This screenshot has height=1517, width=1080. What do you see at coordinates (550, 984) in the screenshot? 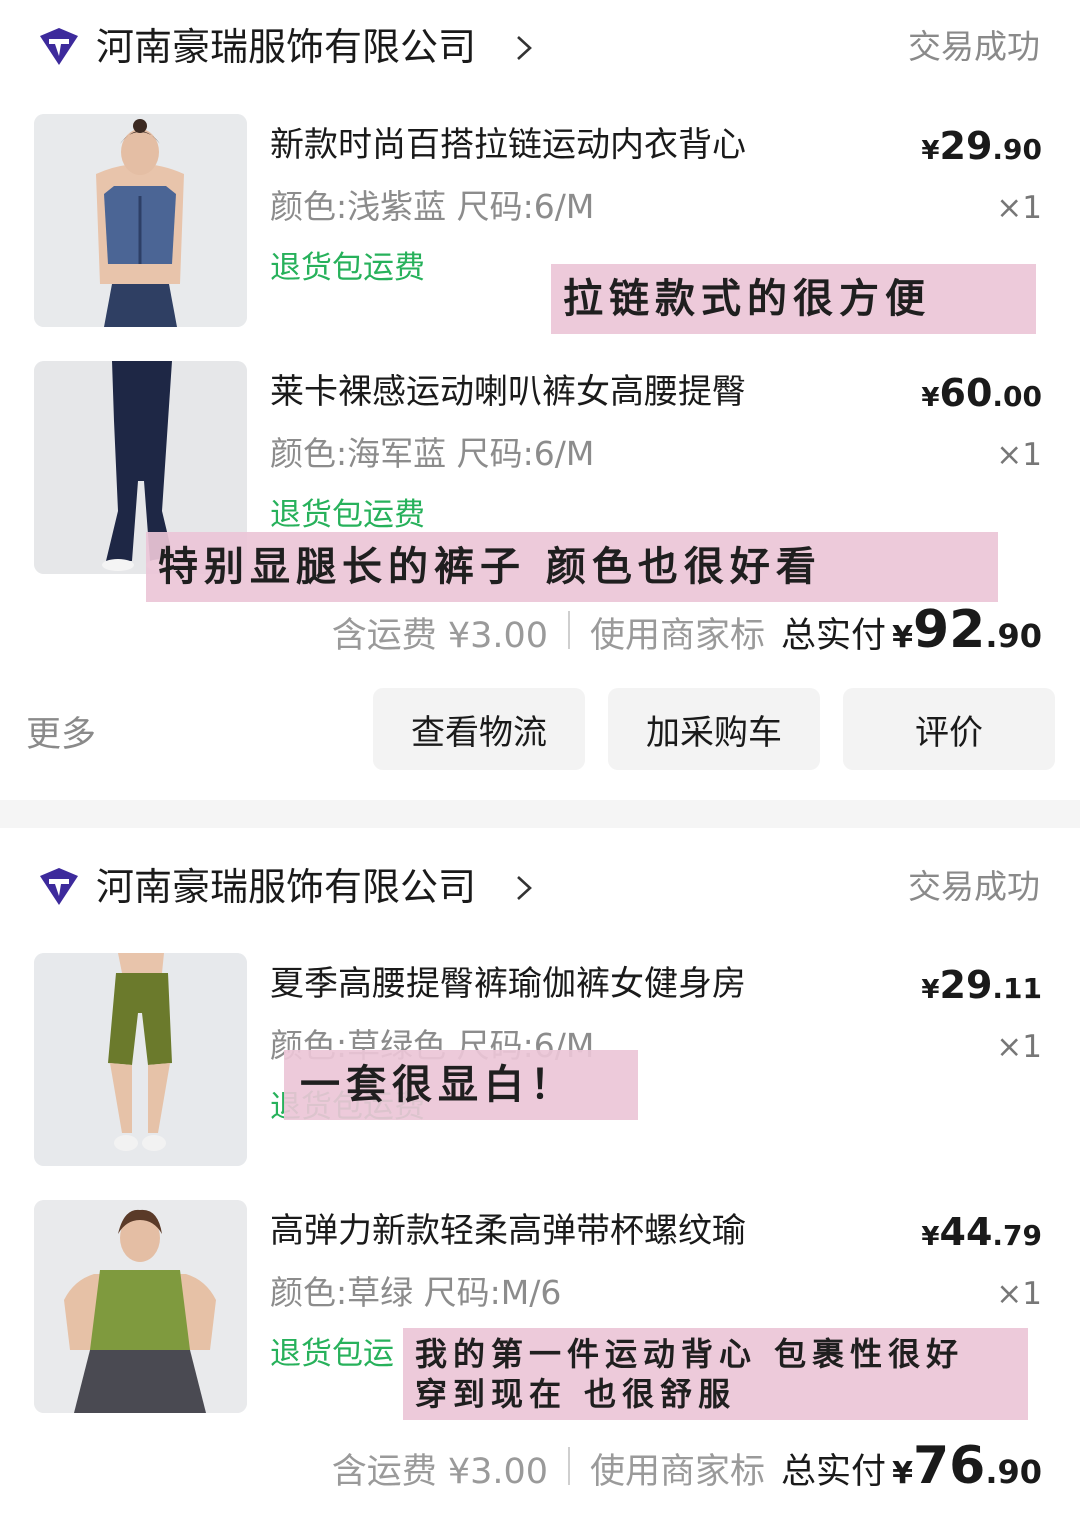
I see `product-title: 夏季高腰提臀裤瑜伽裤女健身房` at bounding box center [550, 984].